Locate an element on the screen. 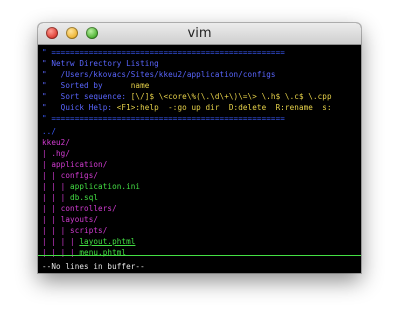  tree-row: | .hg/ is located at coordinates (56, 153).